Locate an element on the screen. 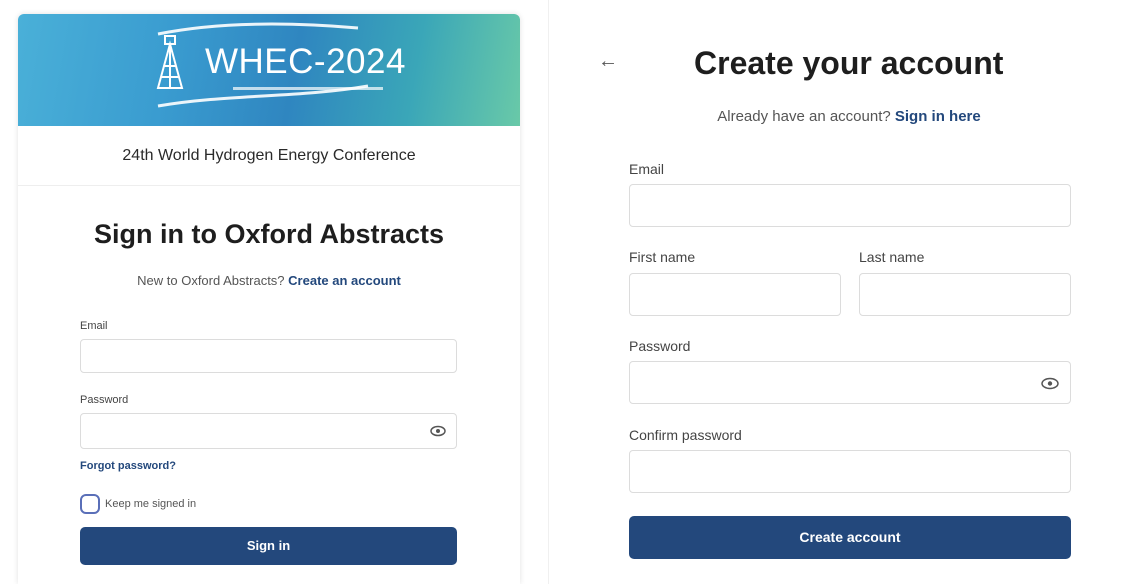 This screenshot has height=584, width=1135. create-email-input is located at coordinates (850, 205).